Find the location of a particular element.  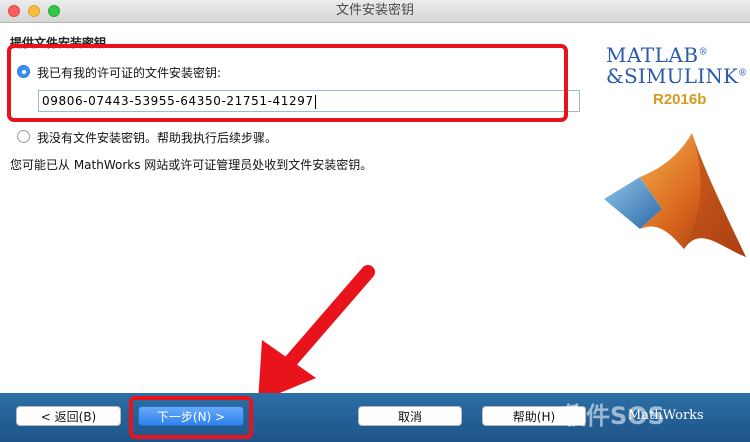

cancel-button: 取消 is located at coordinates (410, 416).